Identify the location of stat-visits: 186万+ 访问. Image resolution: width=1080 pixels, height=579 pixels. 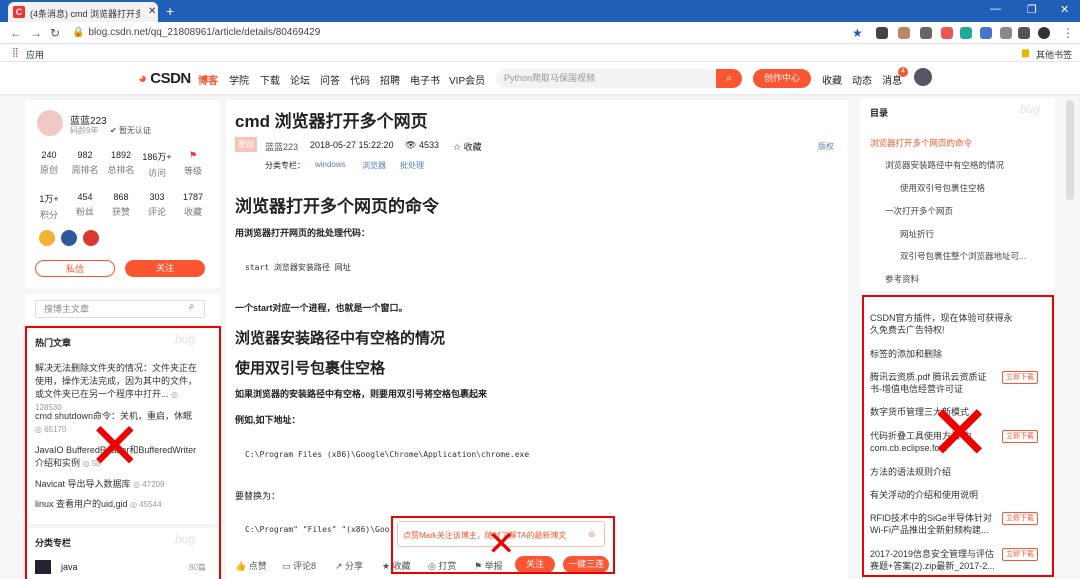
(157, 164).